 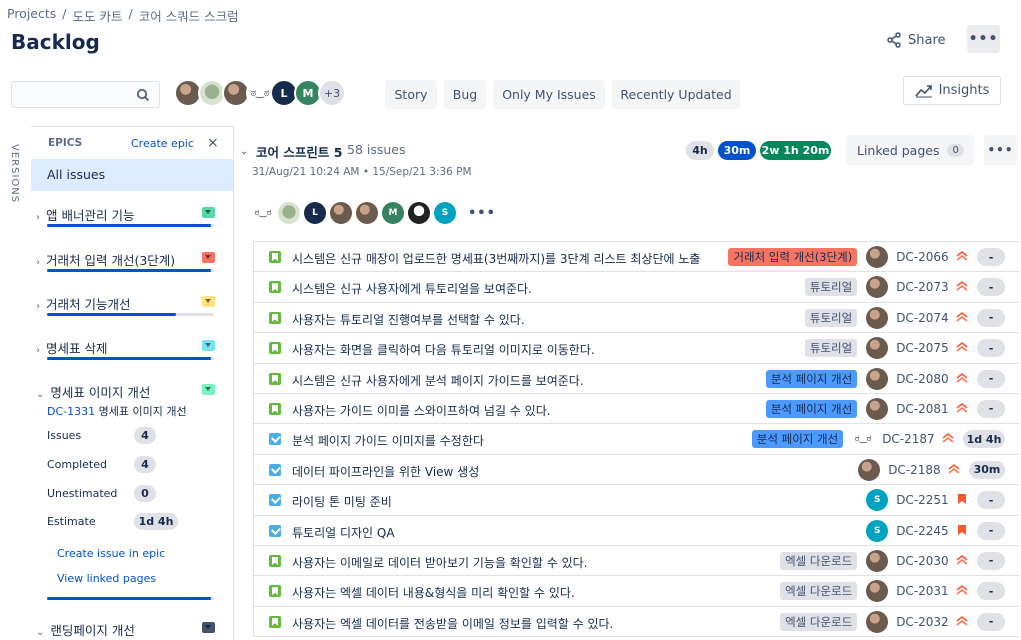 What do you see at coordinates (922, 379) in the screenshot?
I see `issue-key: DC-2080` at bounding box center [922, 379].